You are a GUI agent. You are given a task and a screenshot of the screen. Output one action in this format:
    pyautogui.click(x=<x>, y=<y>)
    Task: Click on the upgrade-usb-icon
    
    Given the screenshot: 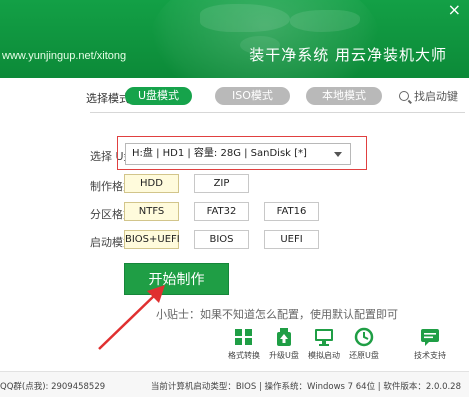 What is the action you would take?
    pyautogui.click(x=284, y=337)
    